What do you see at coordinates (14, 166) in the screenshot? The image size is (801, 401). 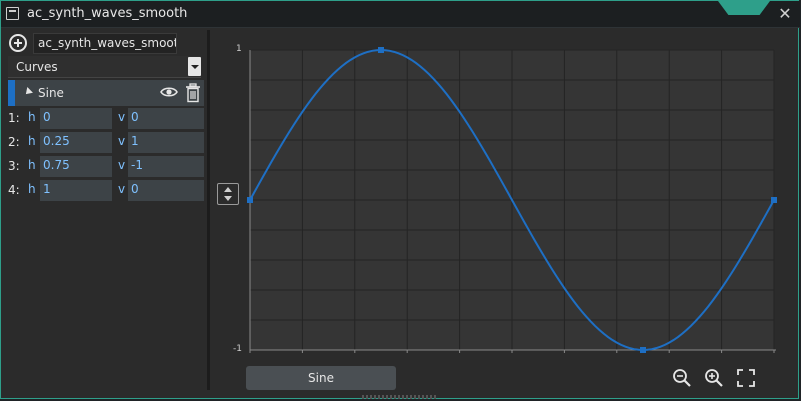 I see `point-index: 3:` at bounding box center [14, 166].